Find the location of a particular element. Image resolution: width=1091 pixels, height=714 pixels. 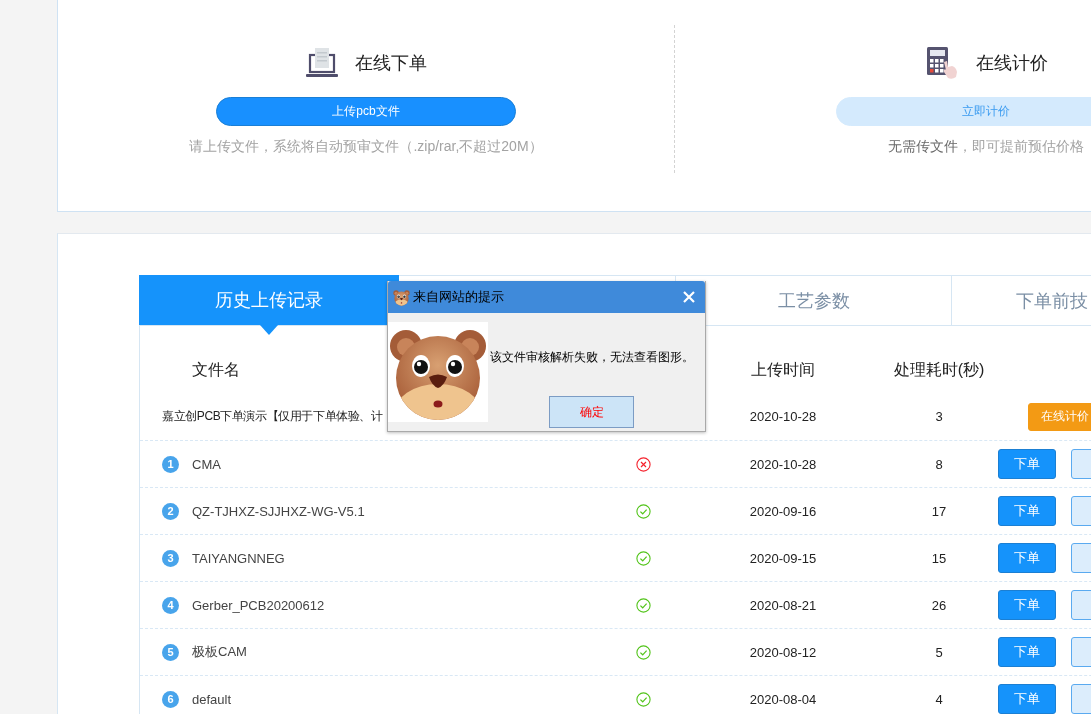

file-name-cell: default is located at coordinates (212, 699).